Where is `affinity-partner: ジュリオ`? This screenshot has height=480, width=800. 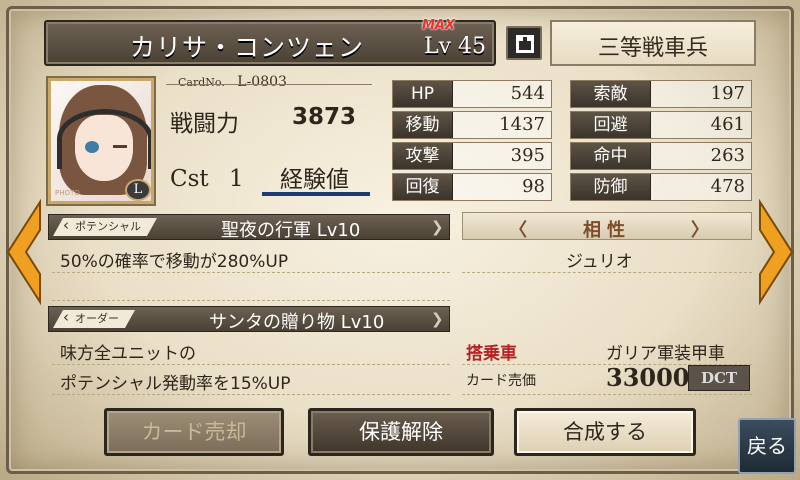 affinity-partner: ジュリオ is located at coordinates (599, 262).